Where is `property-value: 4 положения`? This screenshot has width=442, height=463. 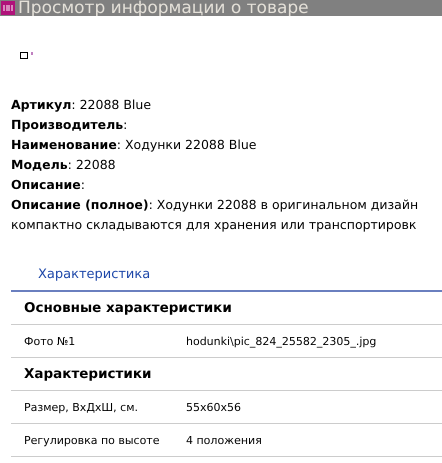 property-value: 4 положения is located at coordinates (224, 440).